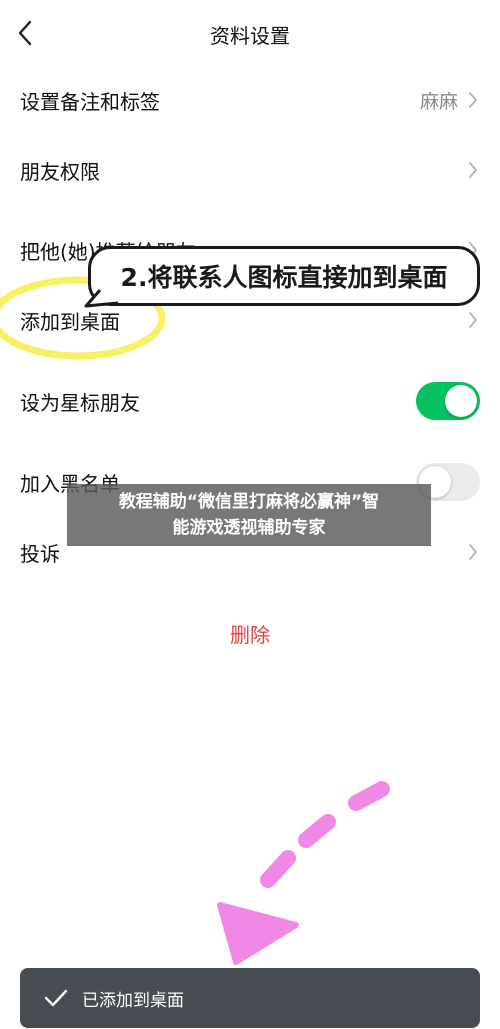  What do you see at coordinates (80, 402) in the screenshot?
I see `row-label: 设为星标朋友` at bounding box center [80, 402].